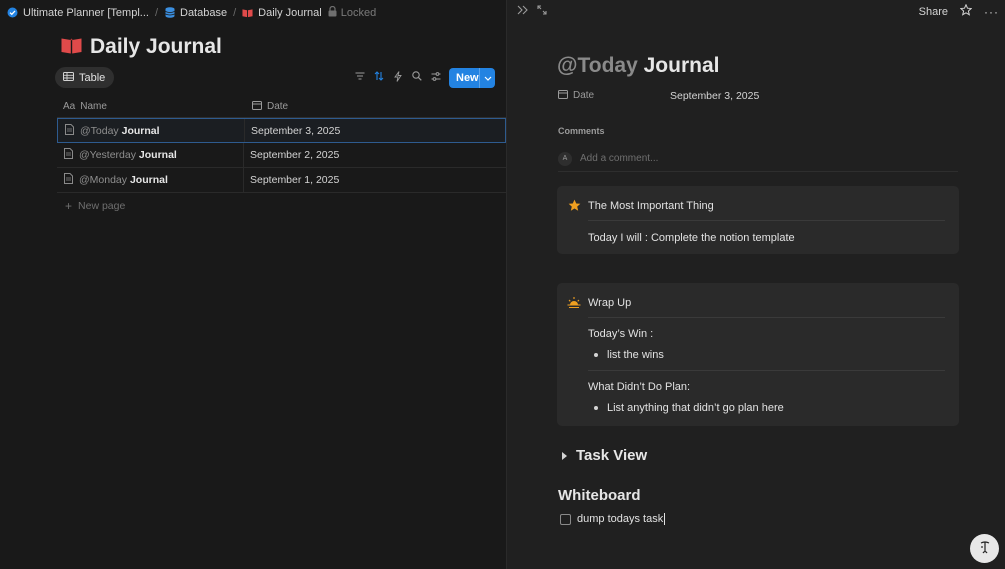  Describe the element at coordinates (292, 131) in the screenshot. I see `row-date-cell: September 3, 2025` at that location.